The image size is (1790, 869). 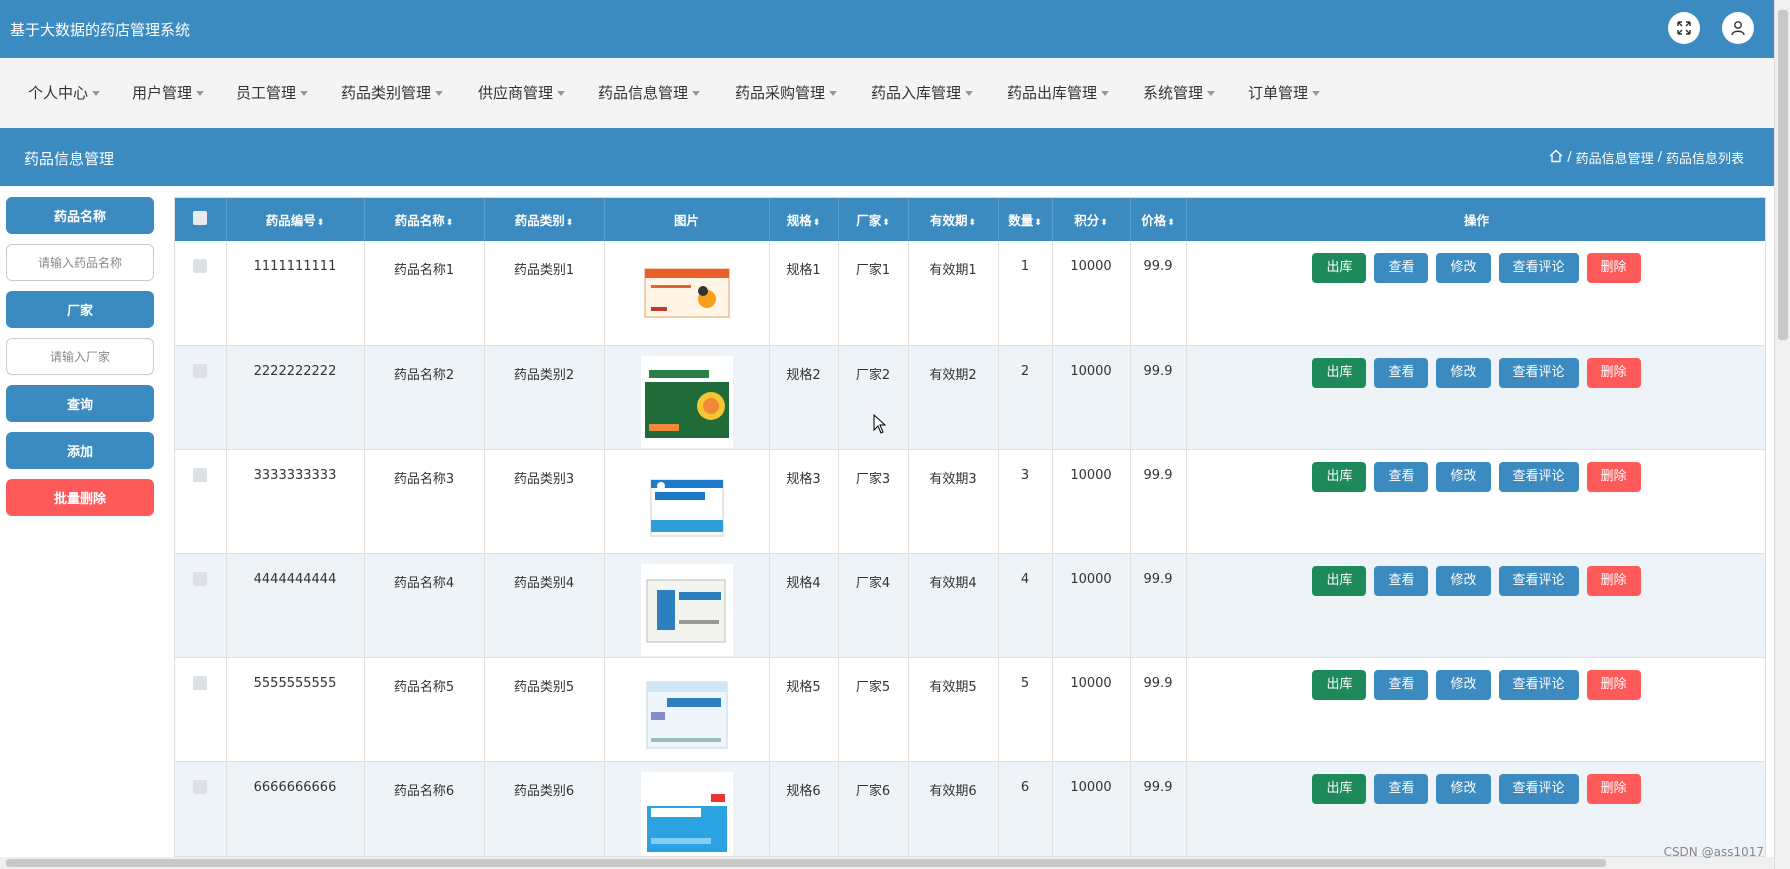 I want to click on col-spec: 规格⬍, so click(x=804, y=219).